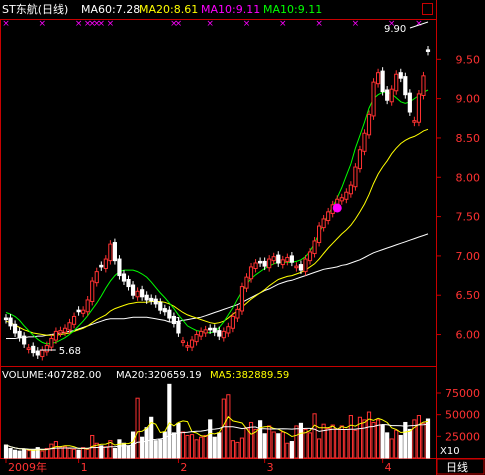 This screenshot has height=475, width=485. What do you see at coordinates (212, 24) in the screenshot?
I see `top-markers: × × × ×××× × ×× × × × × × × ×` at bounding box center [212, 24].